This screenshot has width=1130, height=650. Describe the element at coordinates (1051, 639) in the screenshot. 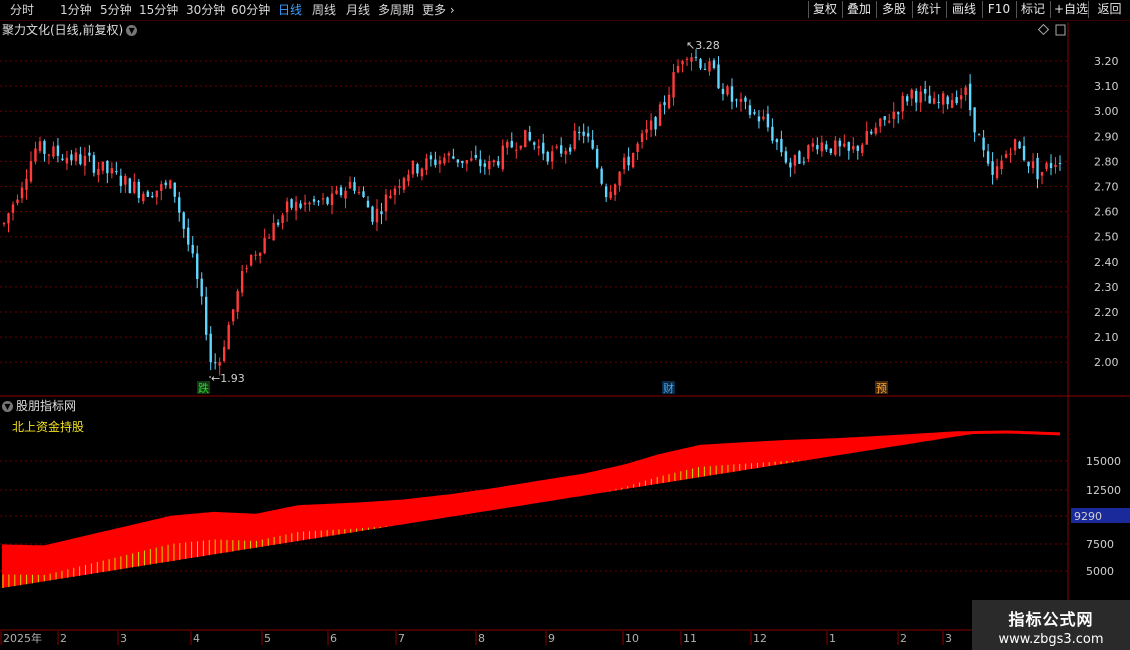

I see `watermark-url: www.zbgs3.com` at that location.